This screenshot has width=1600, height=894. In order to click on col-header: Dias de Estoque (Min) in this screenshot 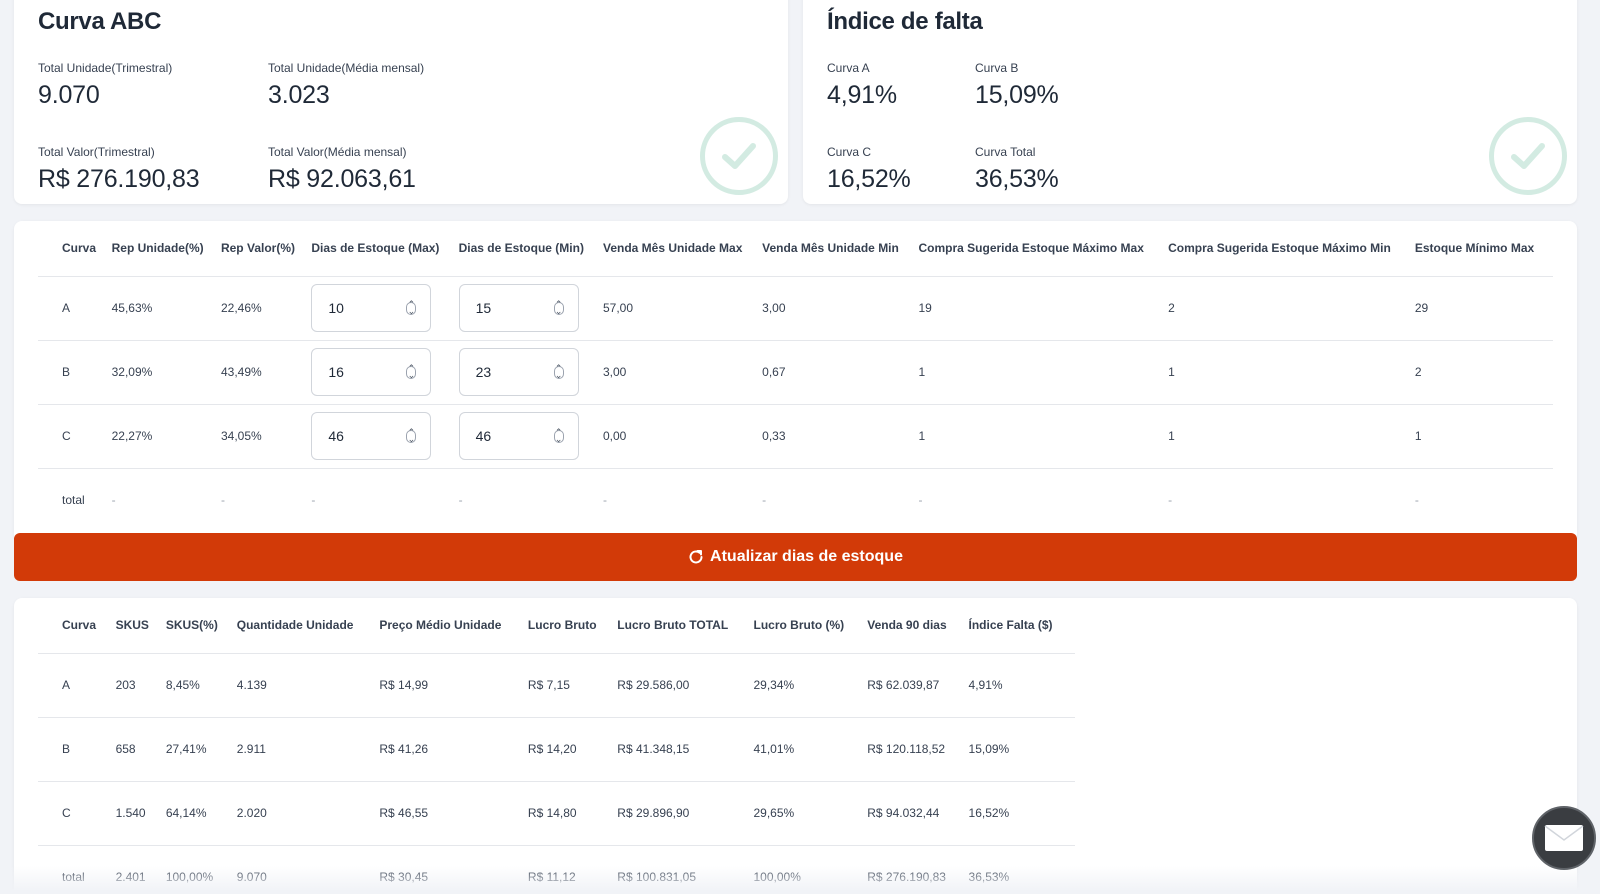, I will do `click(521, 248)`.